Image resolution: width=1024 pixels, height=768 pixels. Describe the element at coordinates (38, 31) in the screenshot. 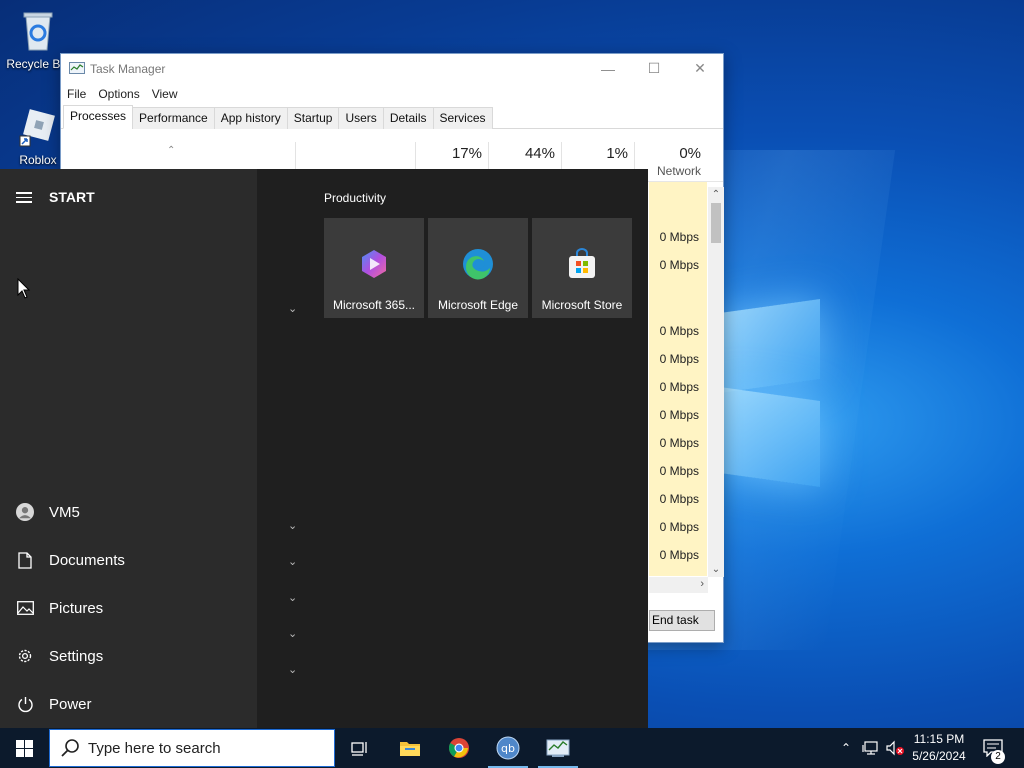

I see `recycle-bin-icon` at that location.